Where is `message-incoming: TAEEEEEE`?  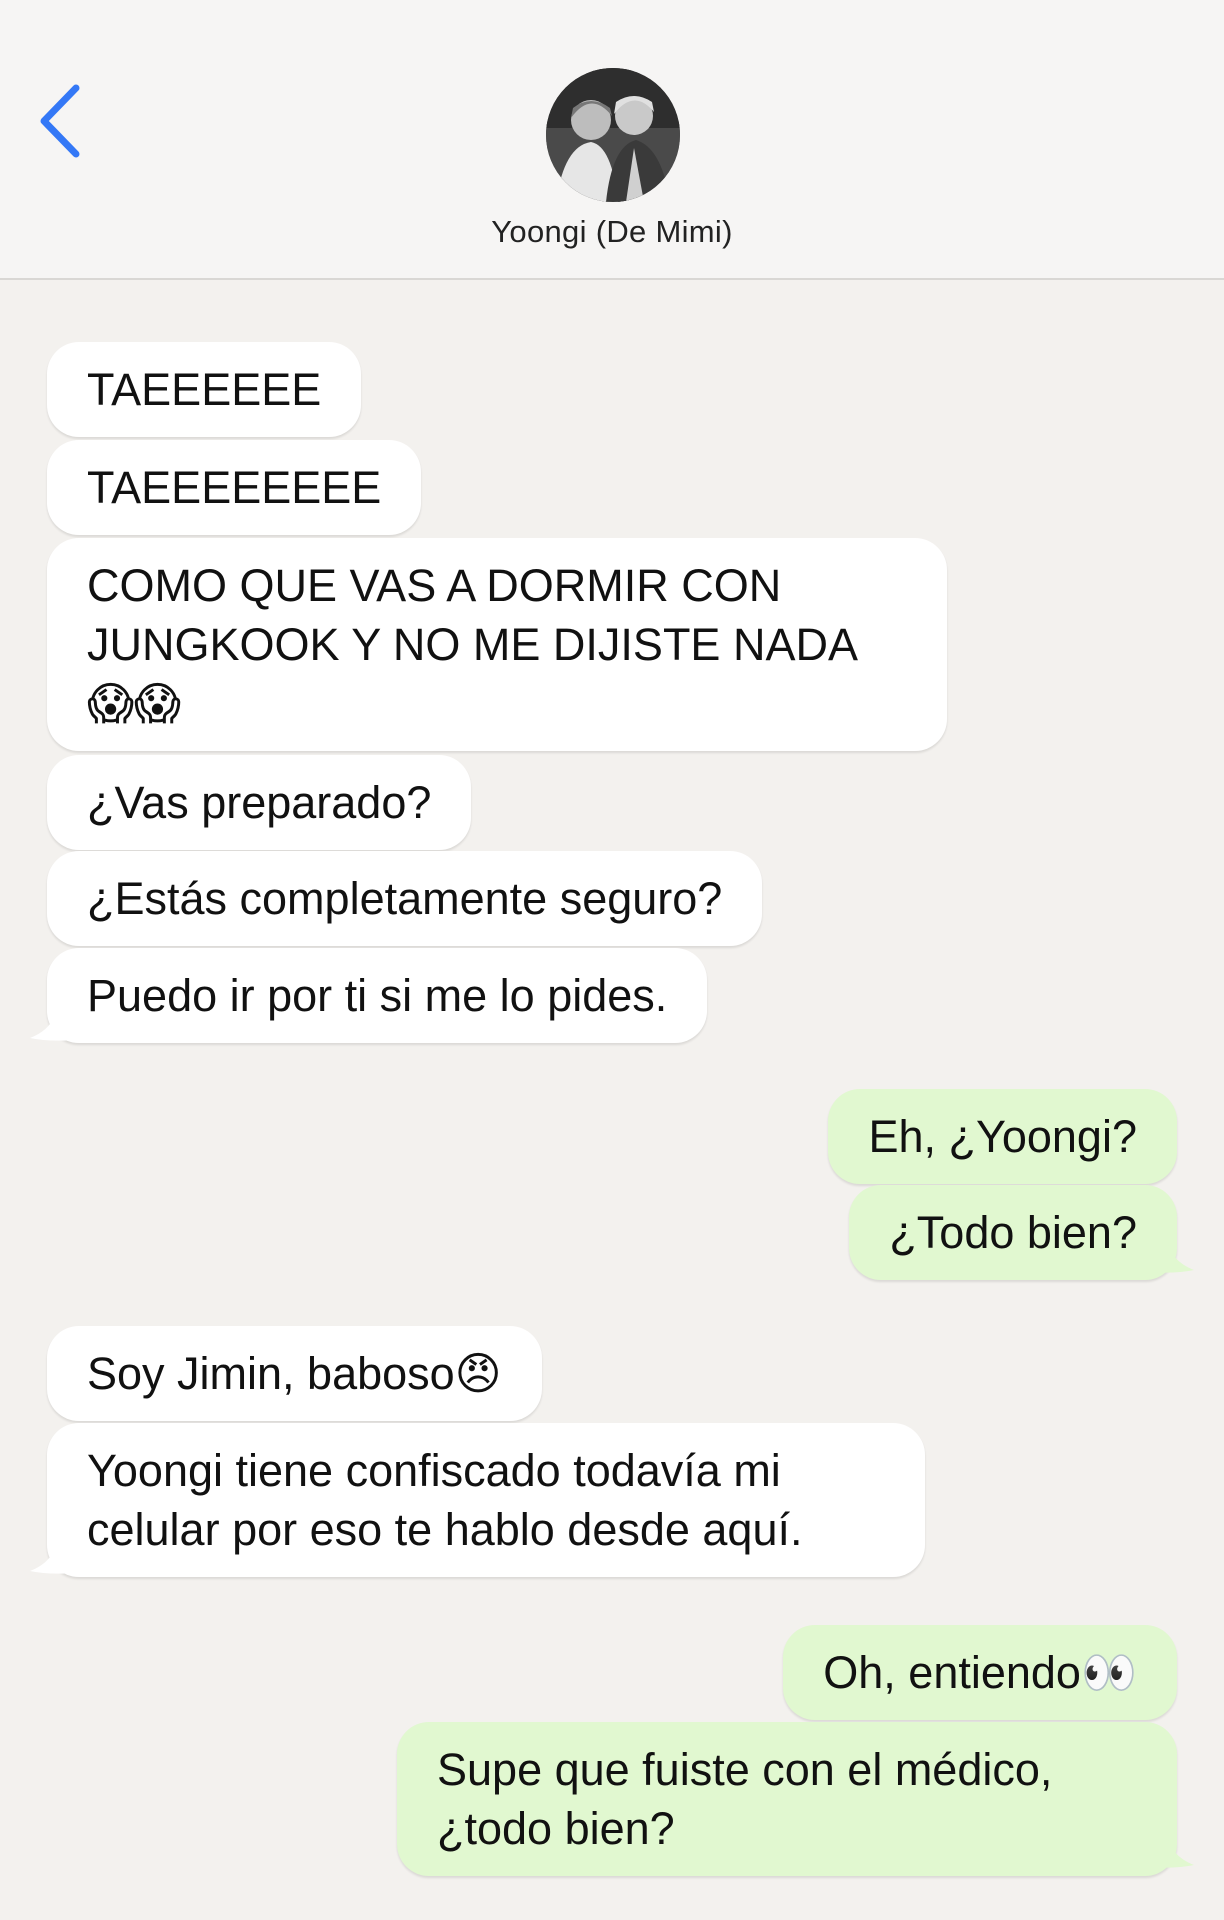
message-incoming: TAEEEEEE is located at coordinates (204, 389).